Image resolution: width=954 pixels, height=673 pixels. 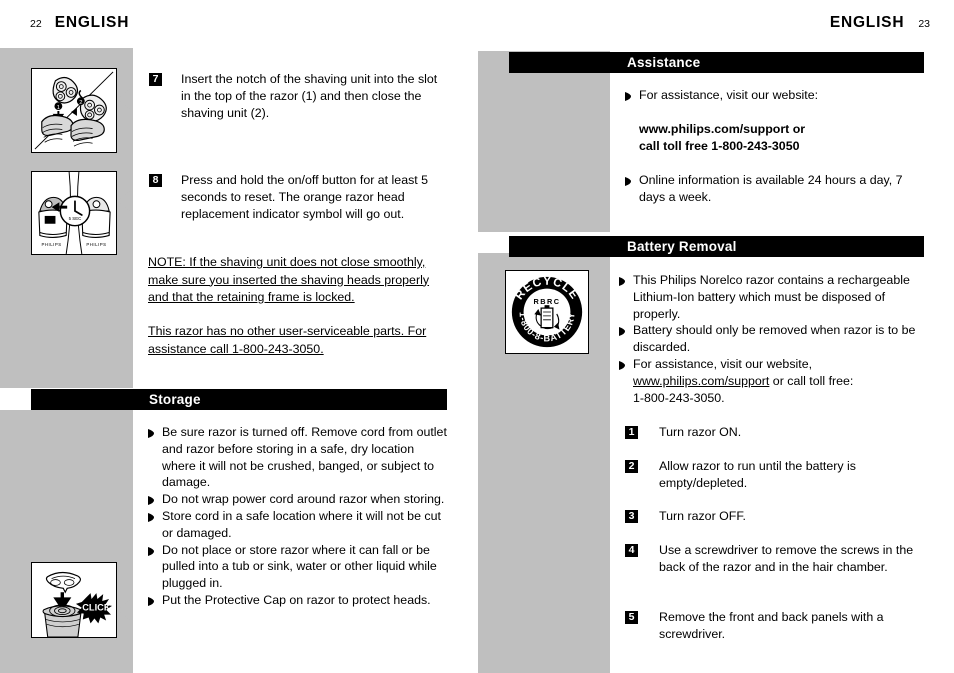 What do you see at coordinates (58, 108) in the screenshot?
I see `svg-text: 1` at bounding box center [58, 108].